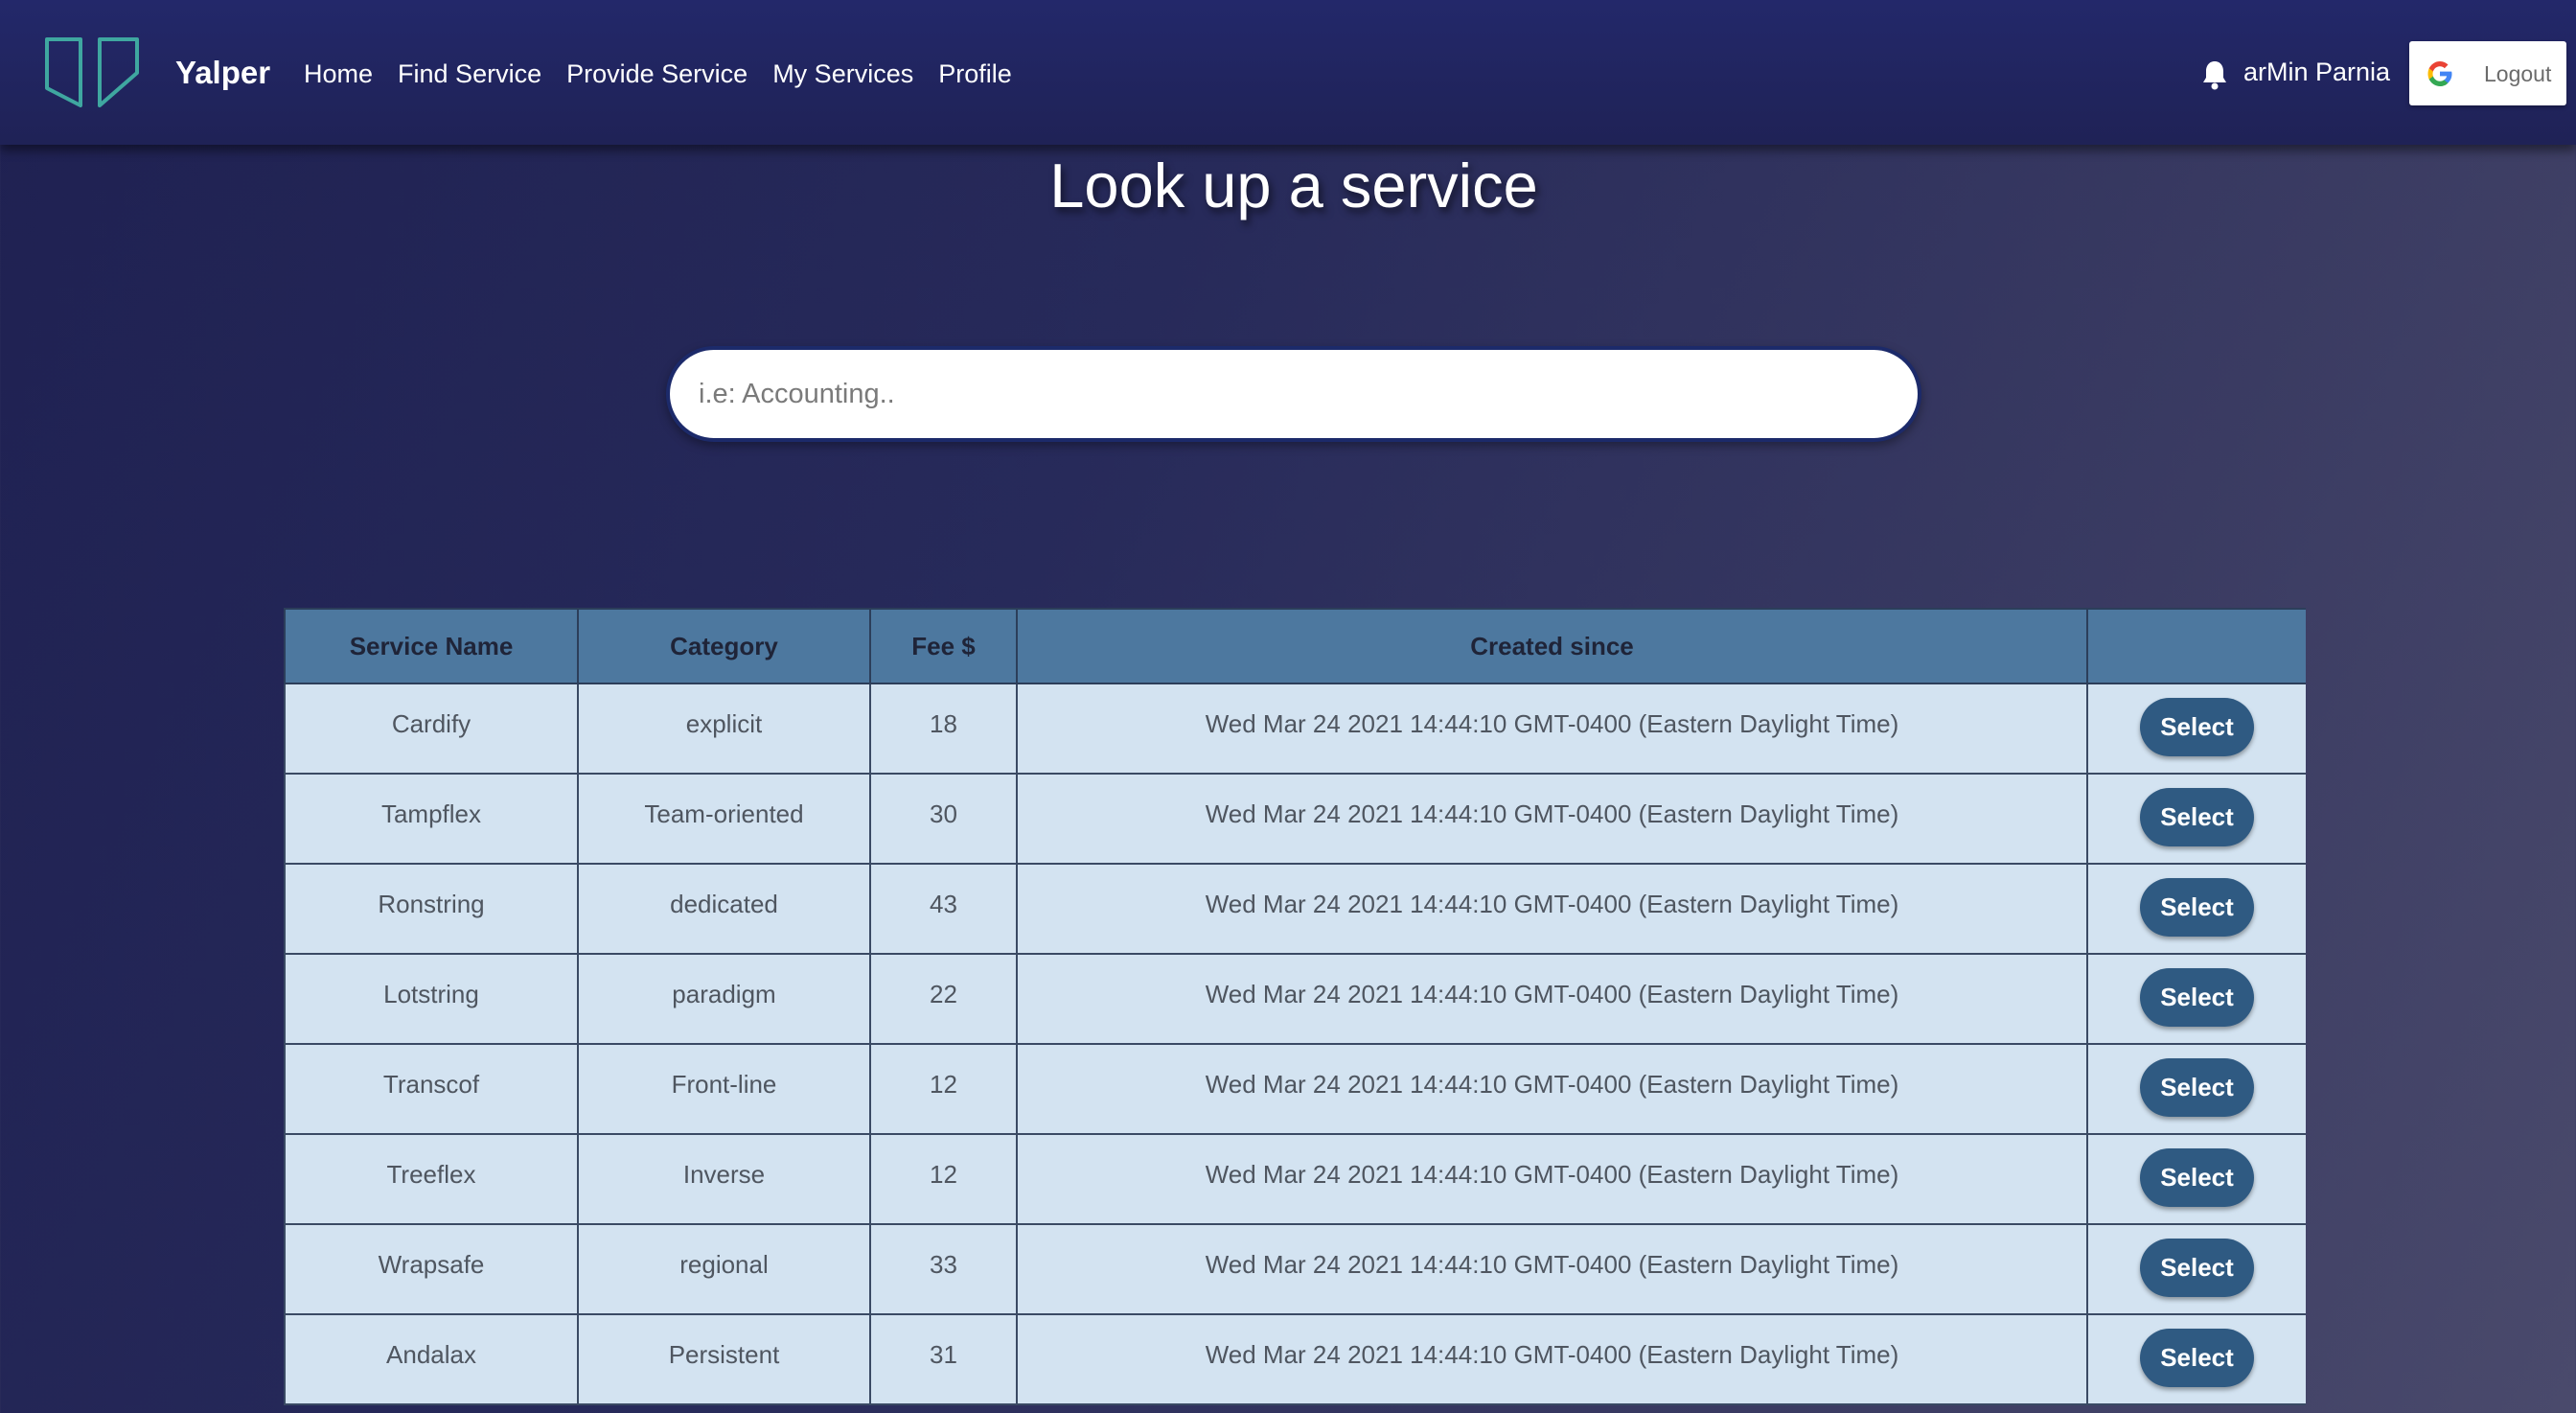 This screenshot has height=1413, width=2576. What do you see at coordinates (431, 1359) in the screenshot?
I see `cell-service-name: Andalax` at bounding box center [431, 1359].